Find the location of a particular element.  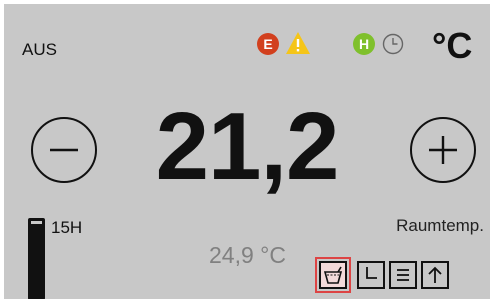

basin-button is located at coordinates (333, 275).